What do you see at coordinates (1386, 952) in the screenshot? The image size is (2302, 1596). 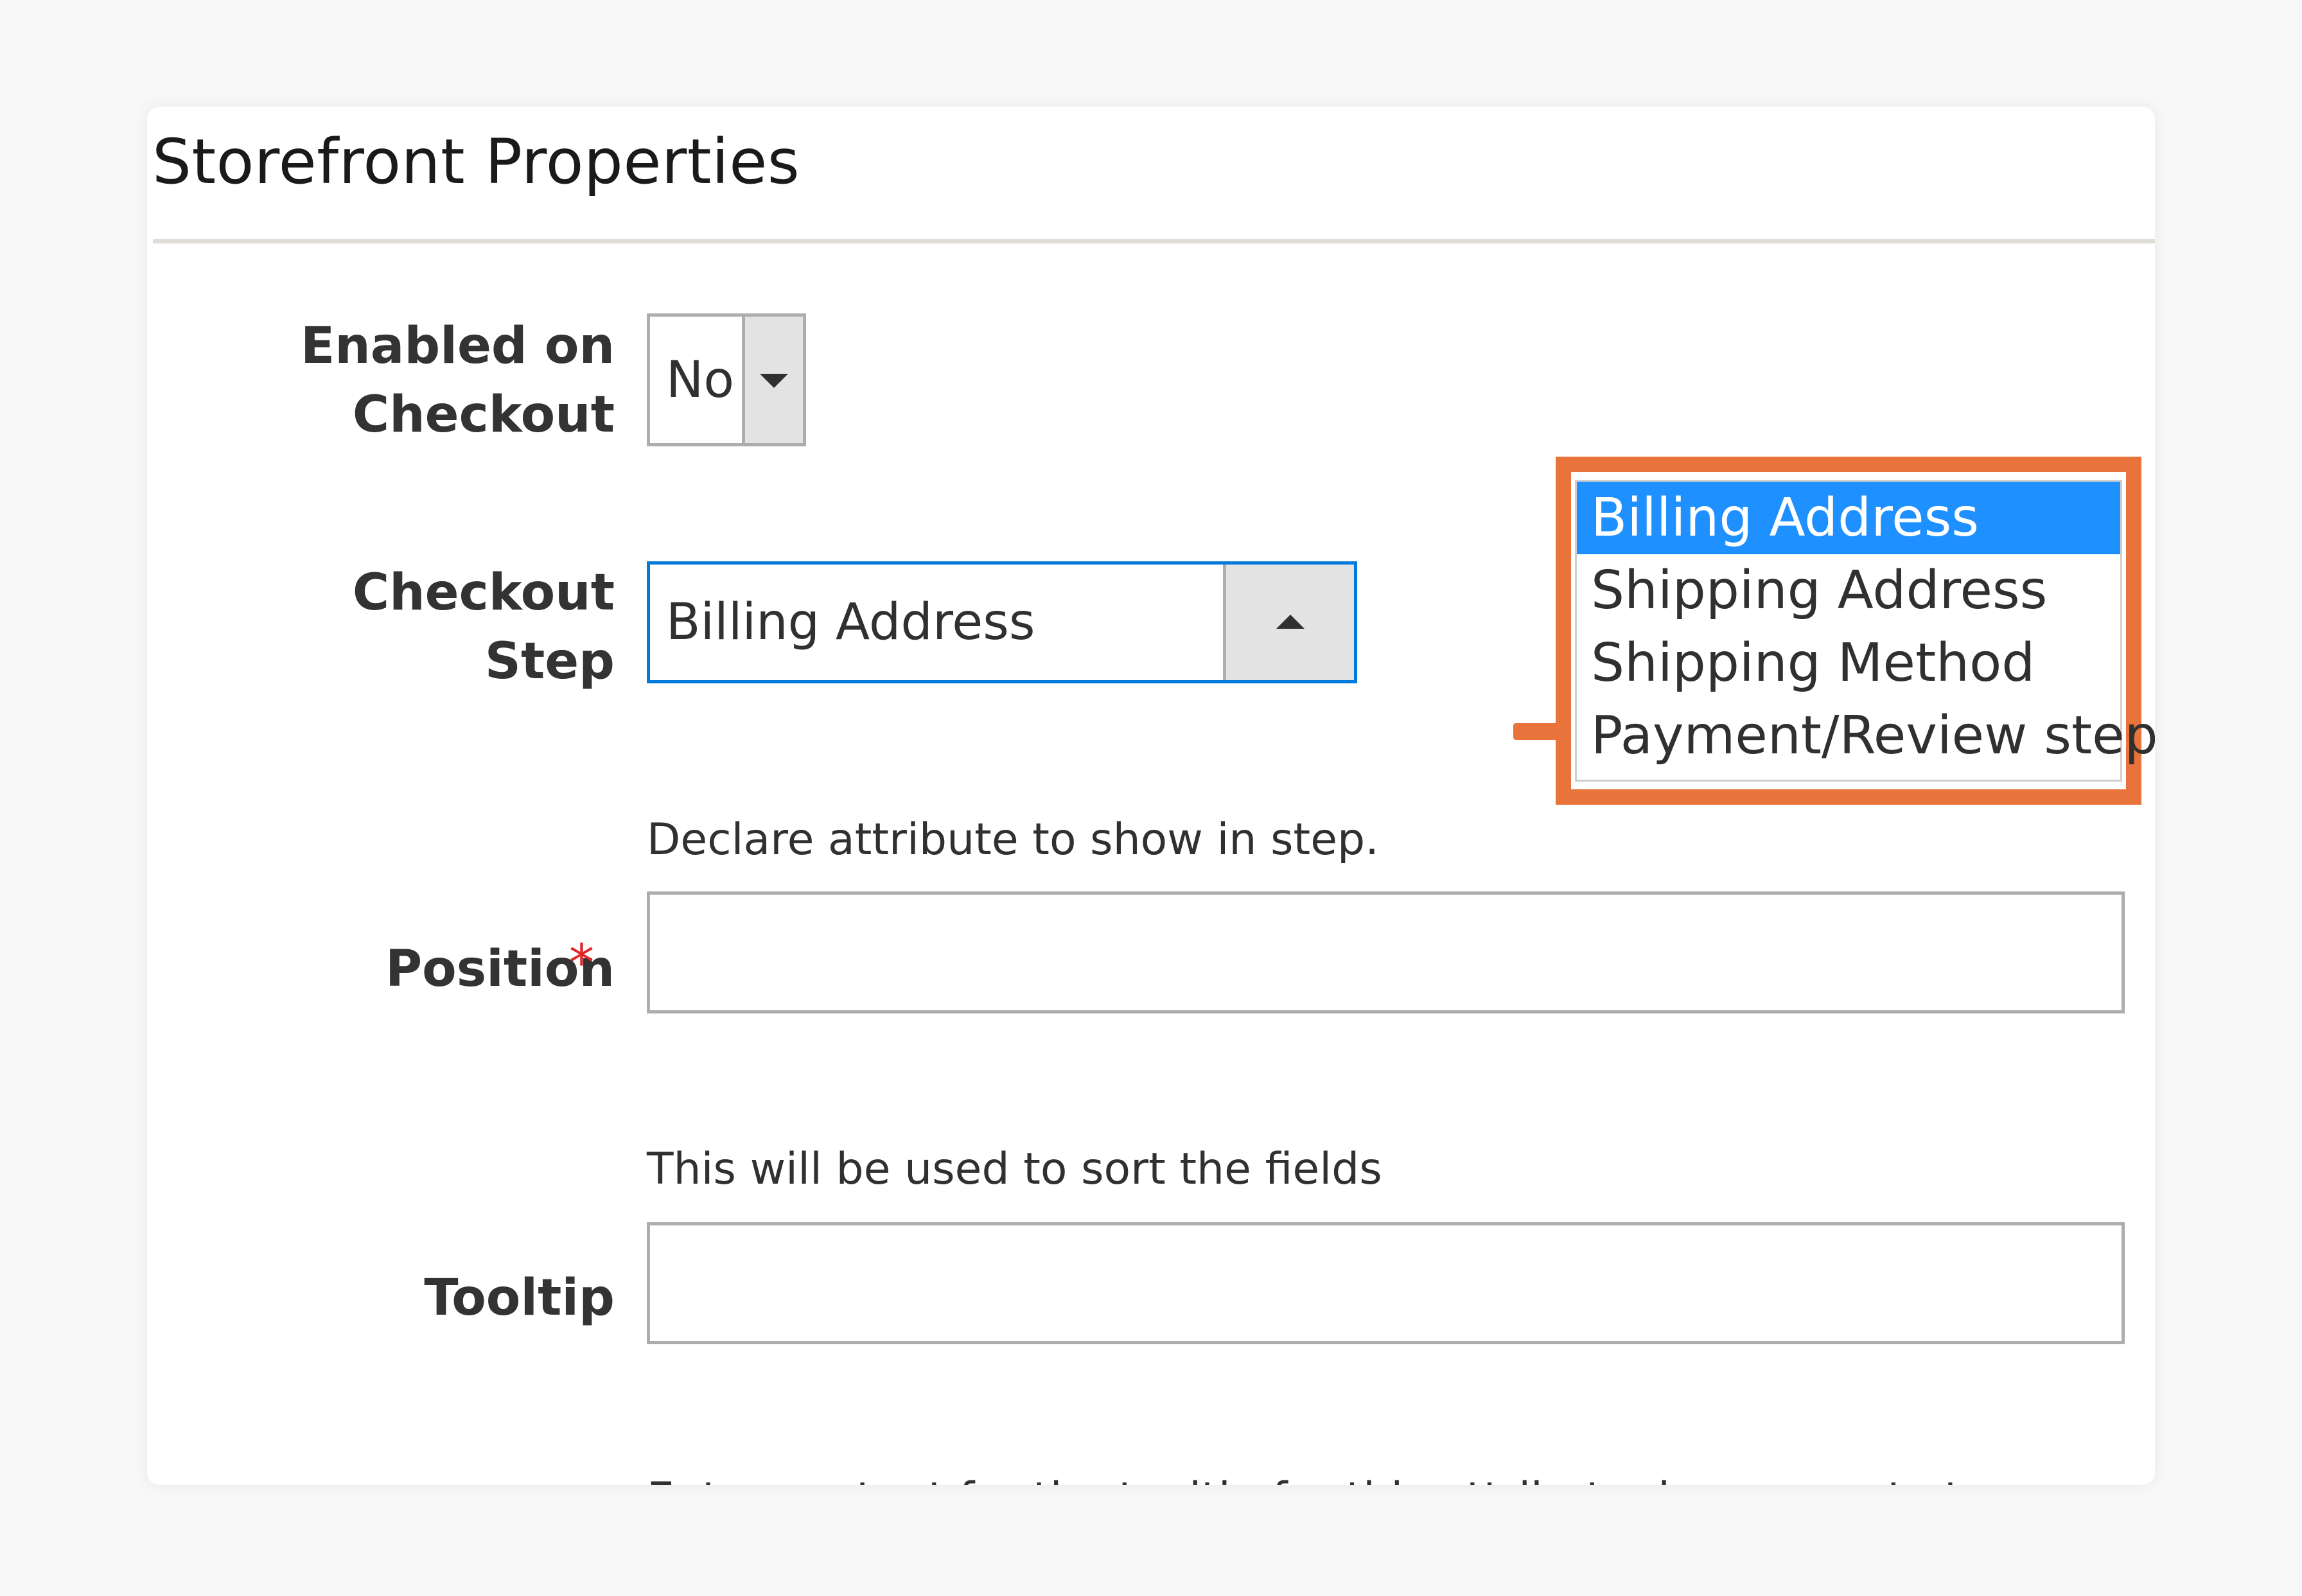 I see `position-input` at bounding box center [1386, 952].